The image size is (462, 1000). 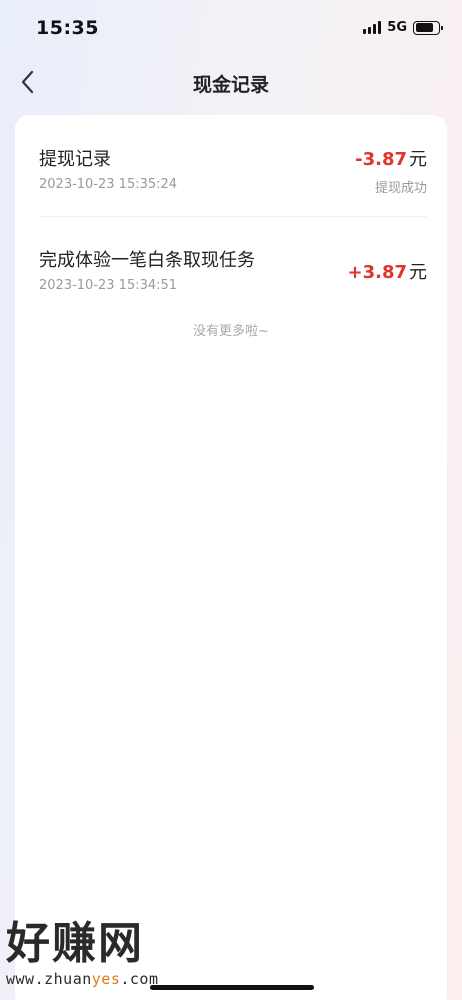 What do you see at coordinates (147, 260) in the screenshot?
I see `record-title: 完成体验一笔白条取现任务` at bounding box center [147, 260].